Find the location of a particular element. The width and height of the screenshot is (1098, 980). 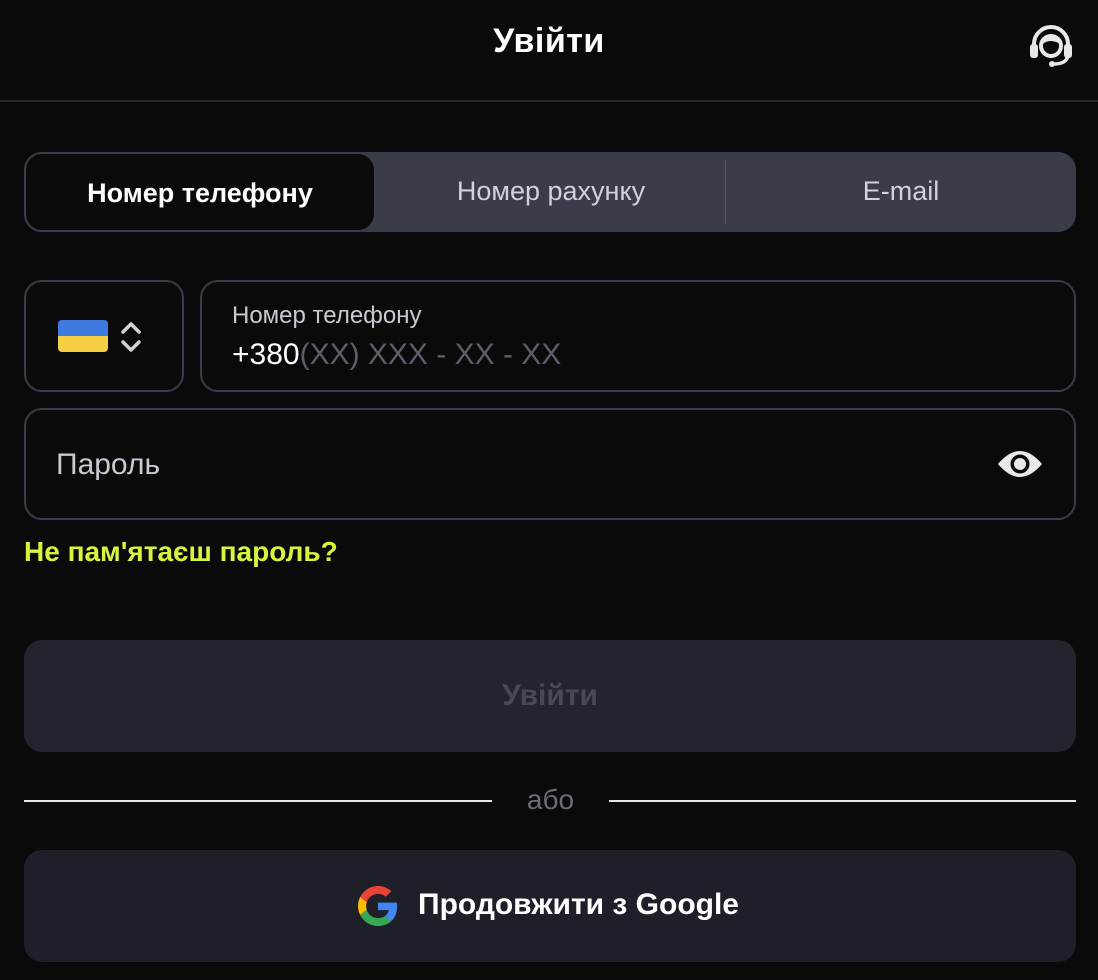

chevron-up-down-icon is located at coordinates (131, 337).